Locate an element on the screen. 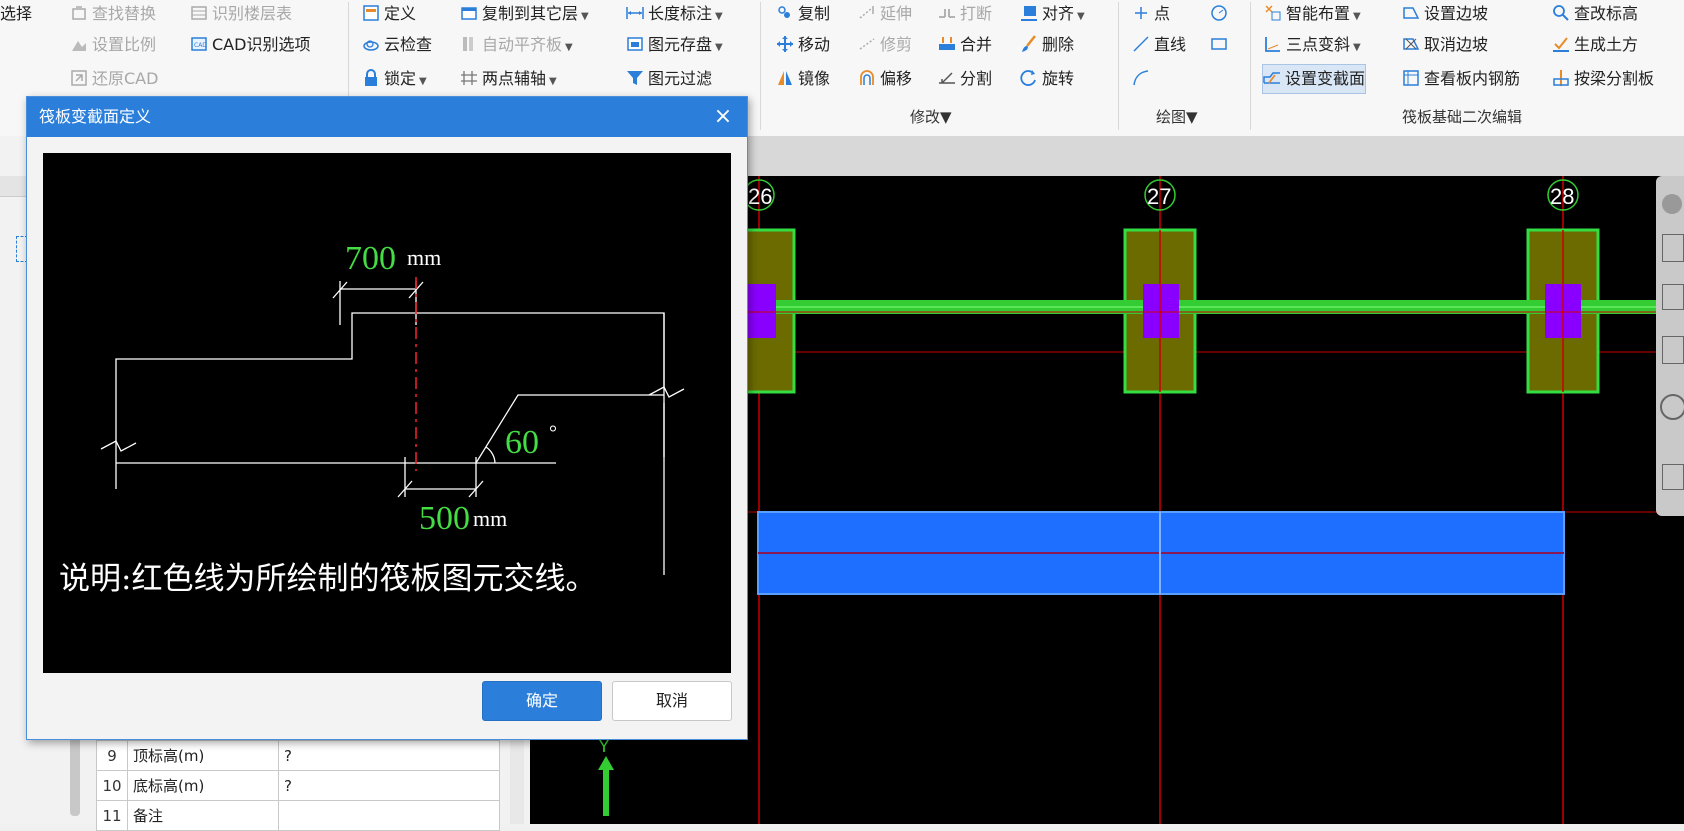 The image size is (1684, 831). merge-button: 合并 is located at coordinates (965, 45).